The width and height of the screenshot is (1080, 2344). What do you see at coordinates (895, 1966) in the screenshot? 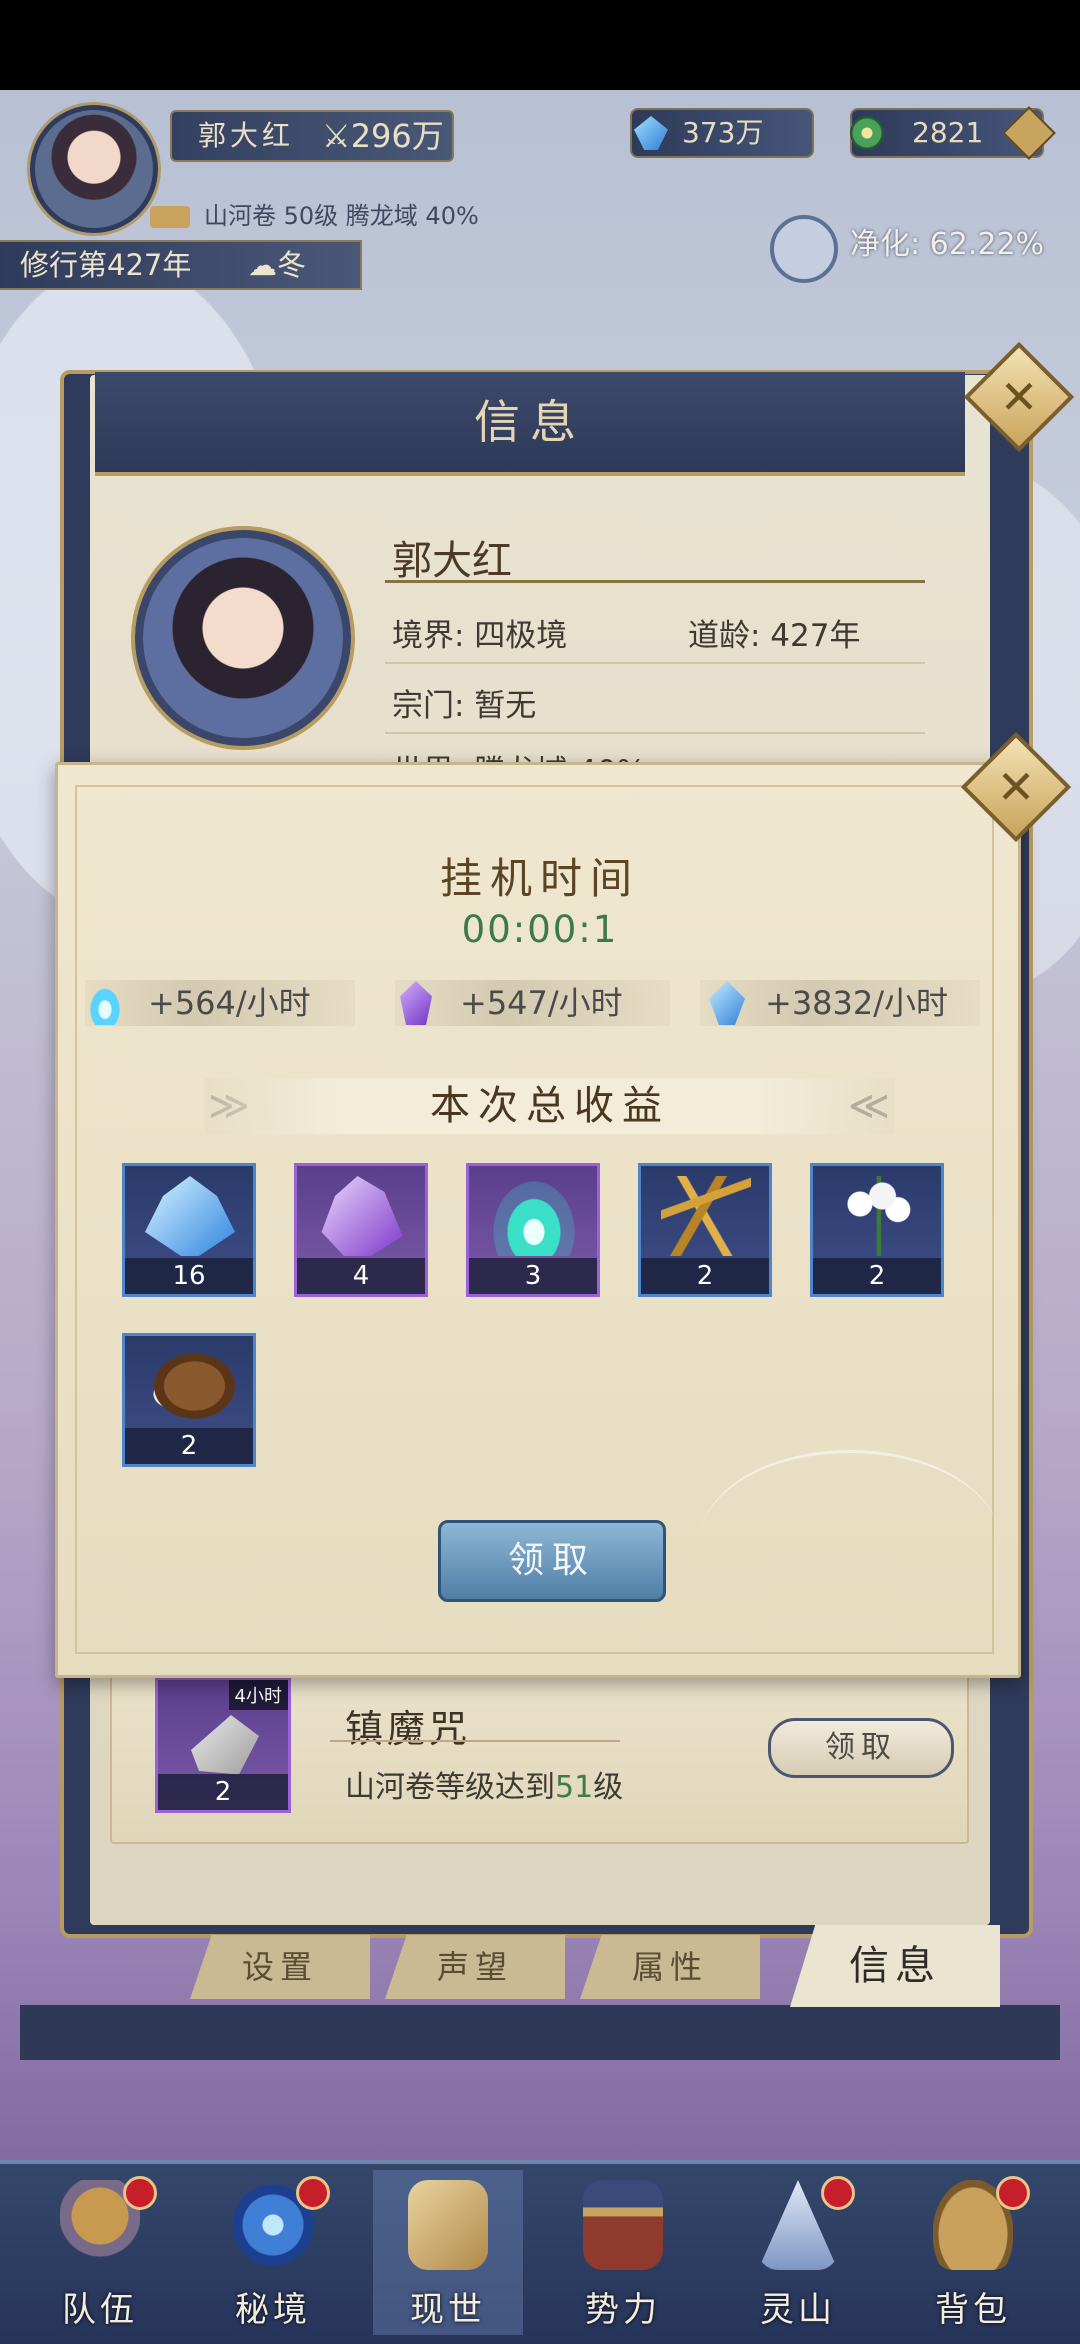
I see `tab-info: 信息` at bounding box center [895, 1966].